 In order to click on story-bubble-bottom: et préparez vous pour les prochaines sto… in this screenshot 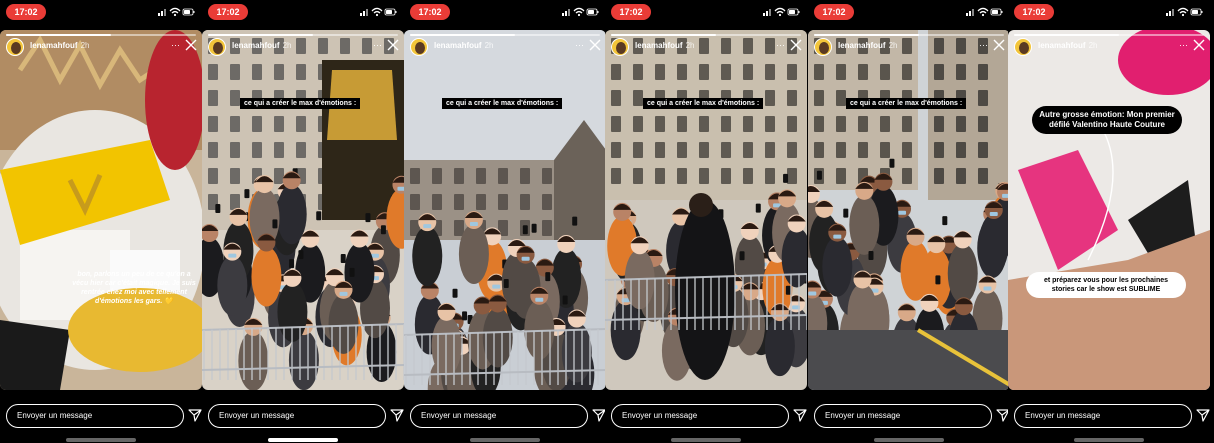, I will do `click(1106, 285)`.